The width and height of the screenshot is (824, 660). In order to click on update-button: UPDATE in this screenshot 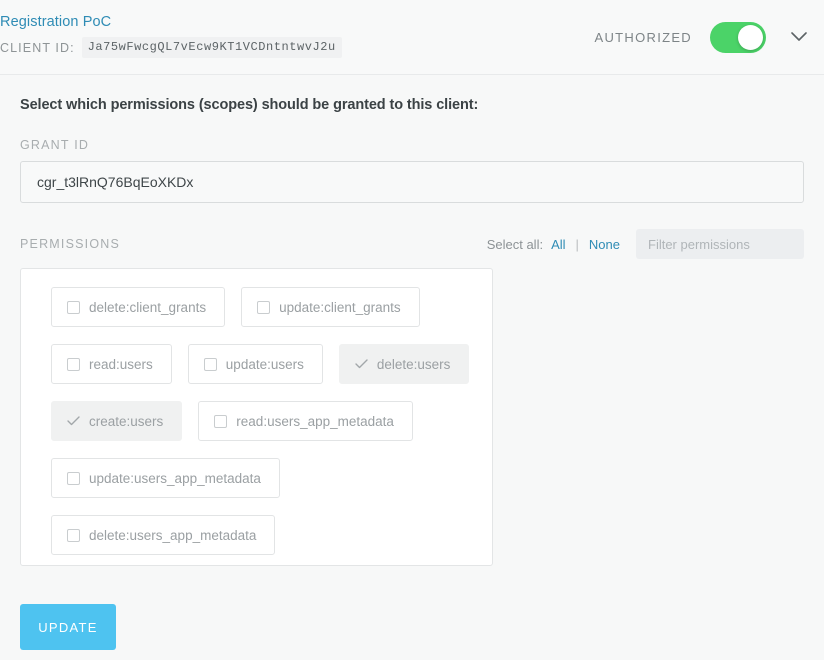, I will do `click(68, 627)`.